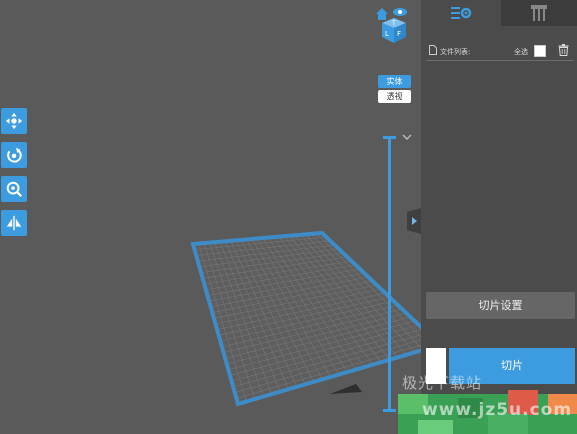 The width and height of the screenshot is (577, 434). What do you see at coordinates (455, 52) in the screenshot?
I see `file-list-label: 文件列表:` at bounding box center [455, 52].